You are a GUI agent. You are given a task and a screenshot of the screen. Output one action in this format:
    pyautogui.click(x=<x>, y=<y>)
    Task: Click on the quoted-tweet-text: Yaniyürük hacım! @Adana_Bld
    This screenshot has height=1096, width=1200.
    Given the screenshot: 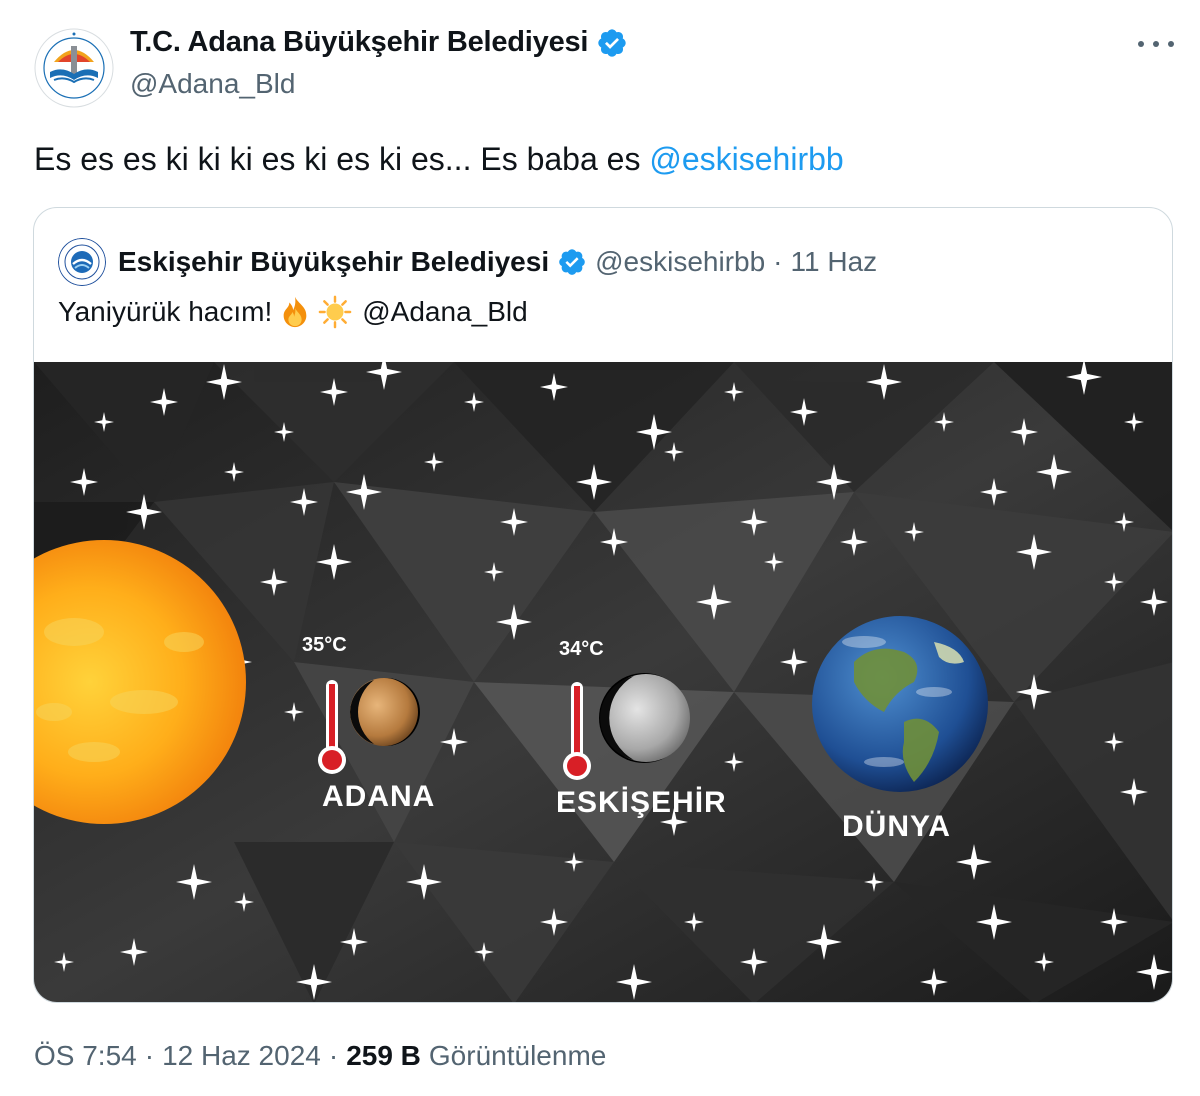 What is the action you would take?
    pyautogui.click(x=293, y=312)
    